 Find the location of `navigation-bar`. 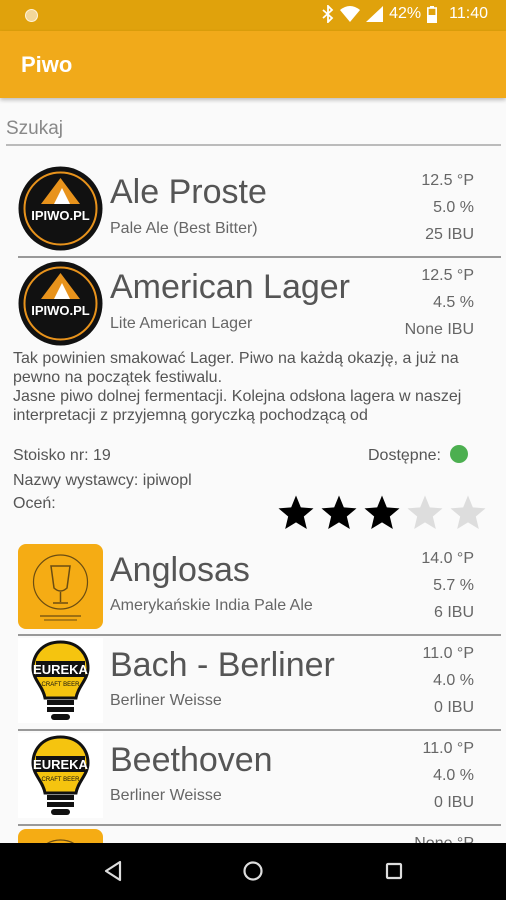

navigation-bar is located at coordinates (253, 871).